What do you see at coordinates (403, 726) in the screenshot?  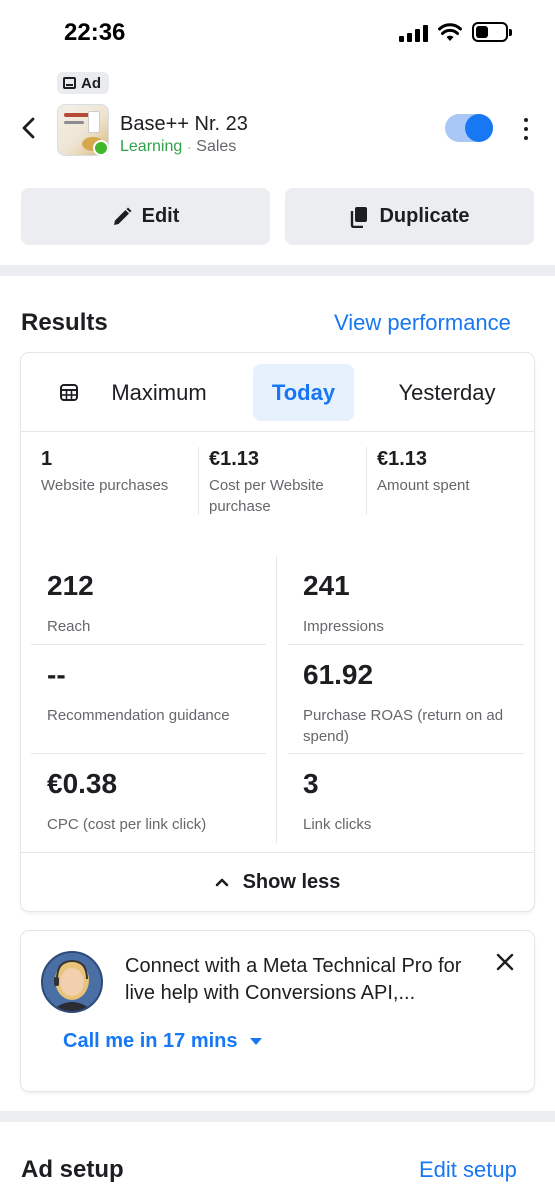 I see `metric-label: Purchase ROAS (return on ad spend)` at bounding box center [403, 726].